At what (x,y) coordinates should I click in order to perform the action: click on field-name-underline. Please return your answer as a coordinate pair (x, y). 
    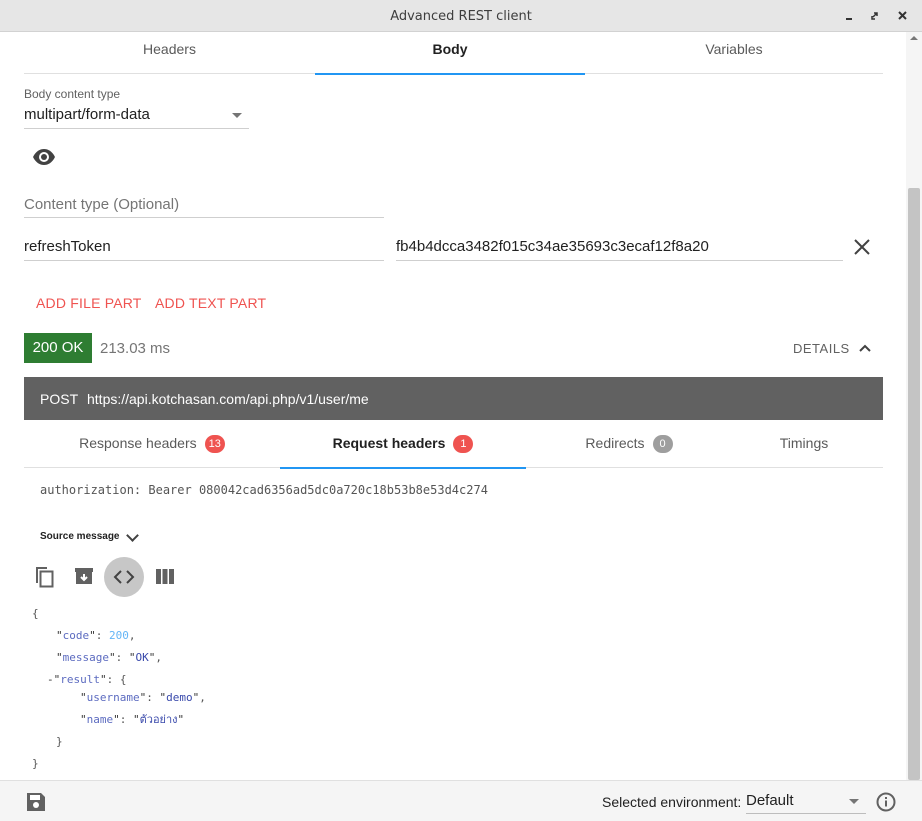
    Looking at the image, I should click on (204, 260).